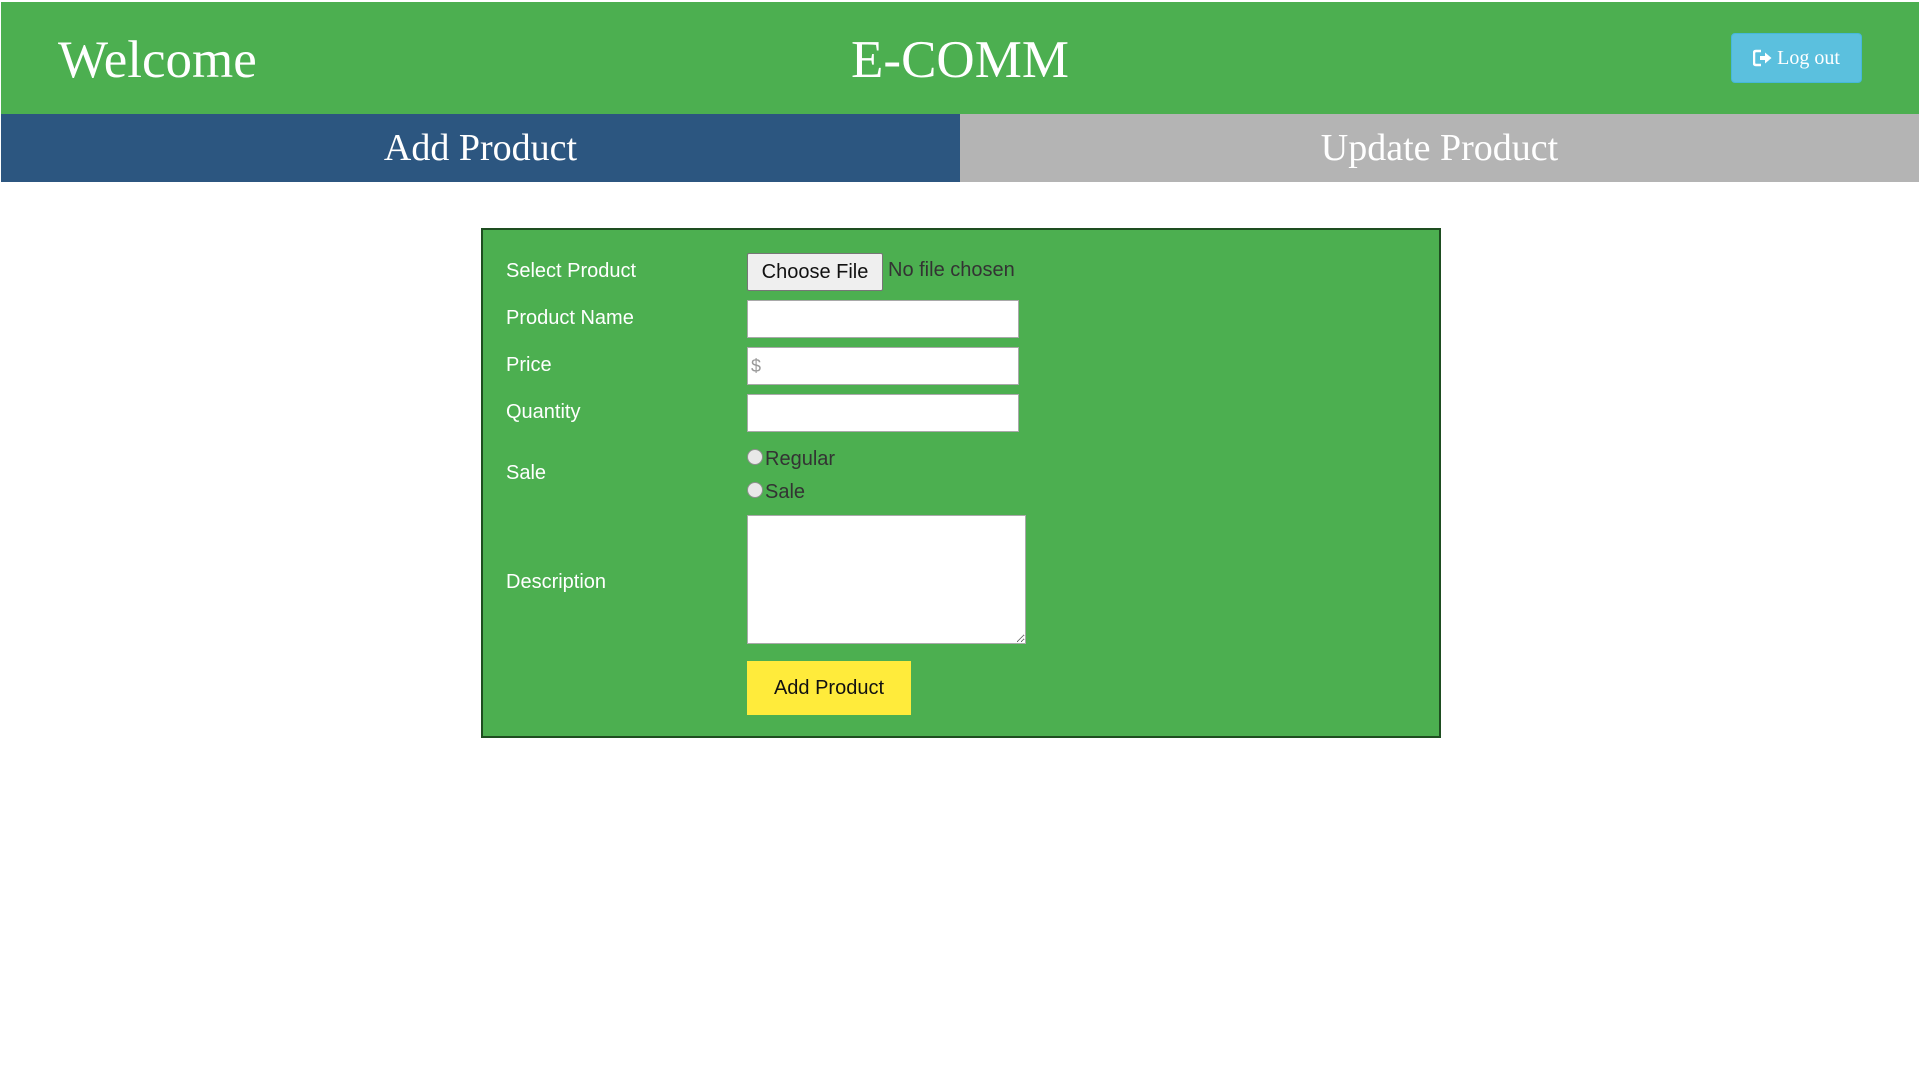 Image resolution: width=1920 pixels, height=1080 pixels. What do you see at coordinates (886, 579) in the screenshot?
I see `description-textarea` at bounding box center [886, 579].